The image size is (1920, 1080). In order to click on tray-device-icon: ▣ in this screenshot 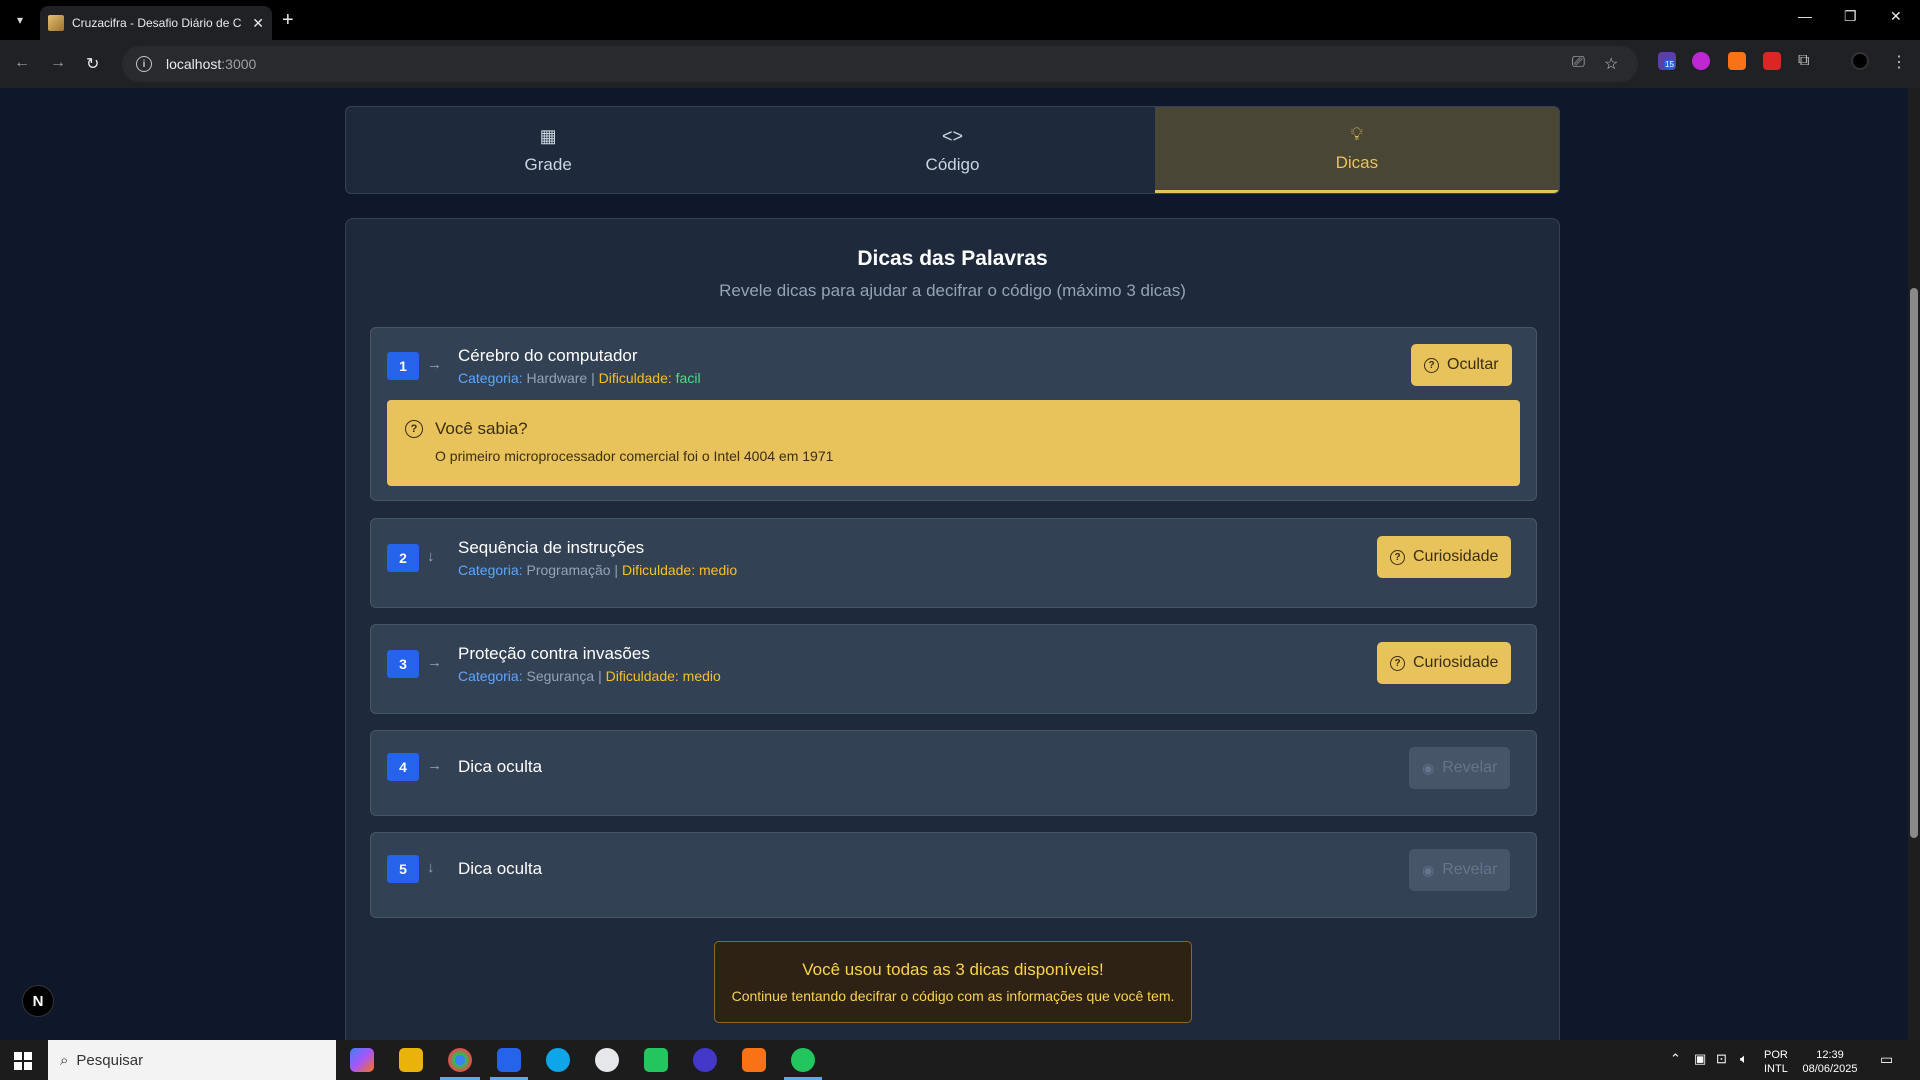, I will do `click(1700, 1059)`.